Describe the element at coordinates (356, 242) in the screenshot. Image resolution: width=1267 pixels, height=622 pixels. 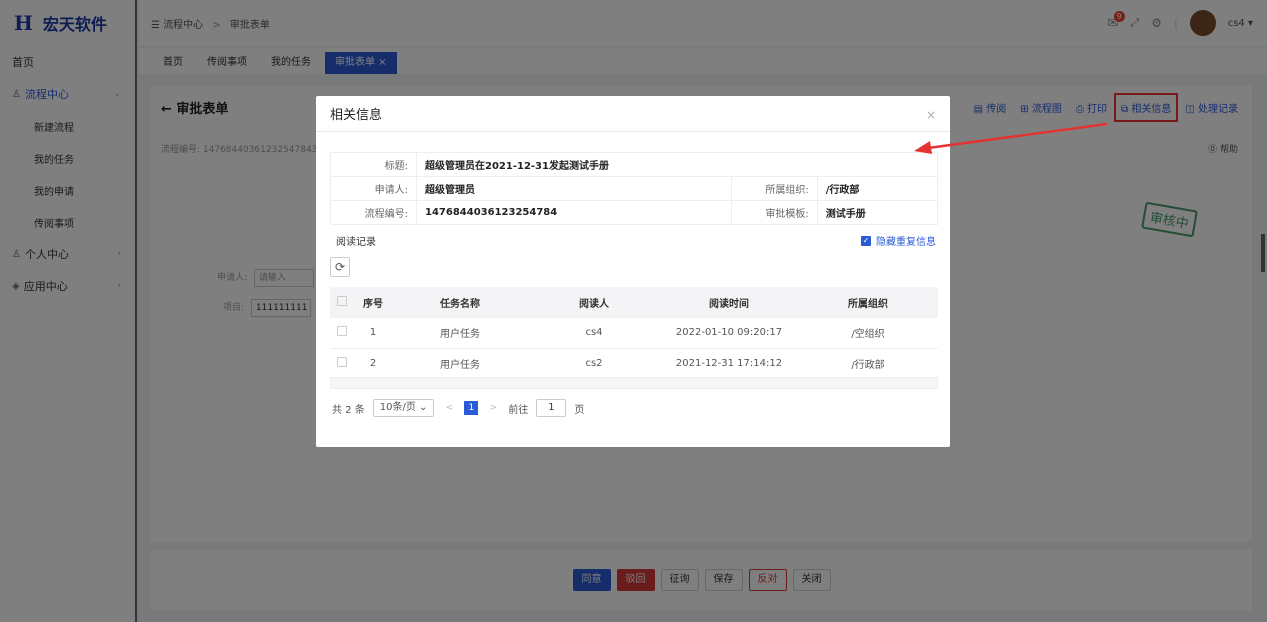
I see `read-records-title: 阅读记录` at that location.